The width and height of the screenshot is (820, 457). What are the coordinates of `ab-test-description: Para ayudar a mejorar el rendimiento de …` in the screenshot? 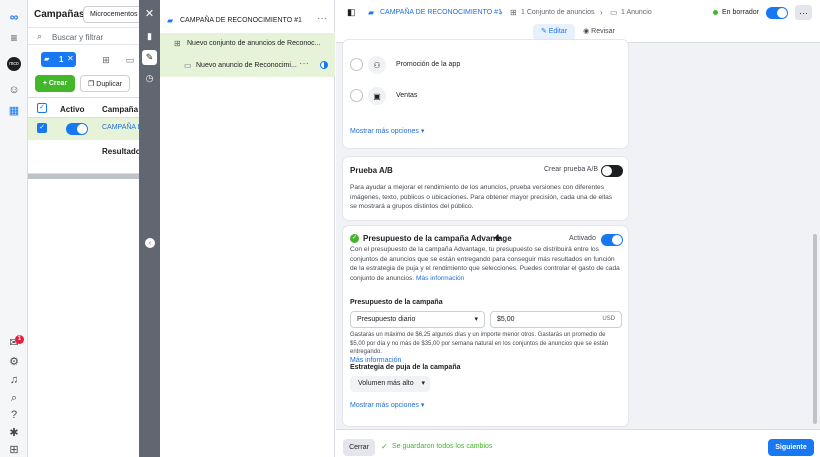 It's located at (481, 197).